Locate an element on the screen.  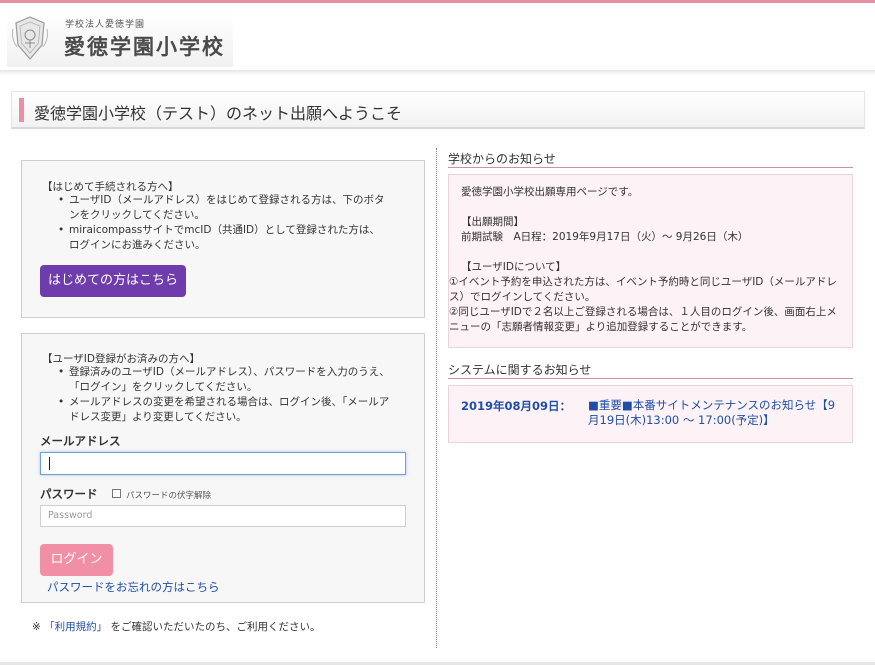
password-field: Password is located at coordinates (223, 516).